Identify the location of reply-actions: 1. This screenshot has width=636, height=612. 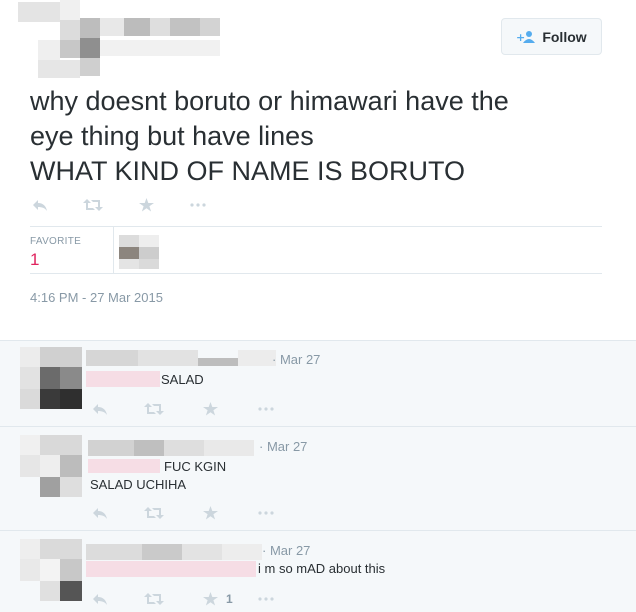
(187, 599).